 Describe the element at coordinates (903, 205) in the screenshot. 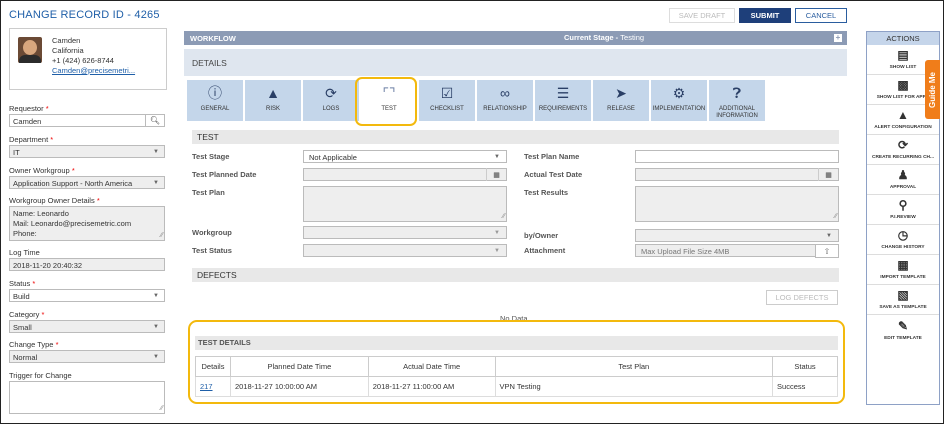

I see `review-icon: ⚲` at that location.